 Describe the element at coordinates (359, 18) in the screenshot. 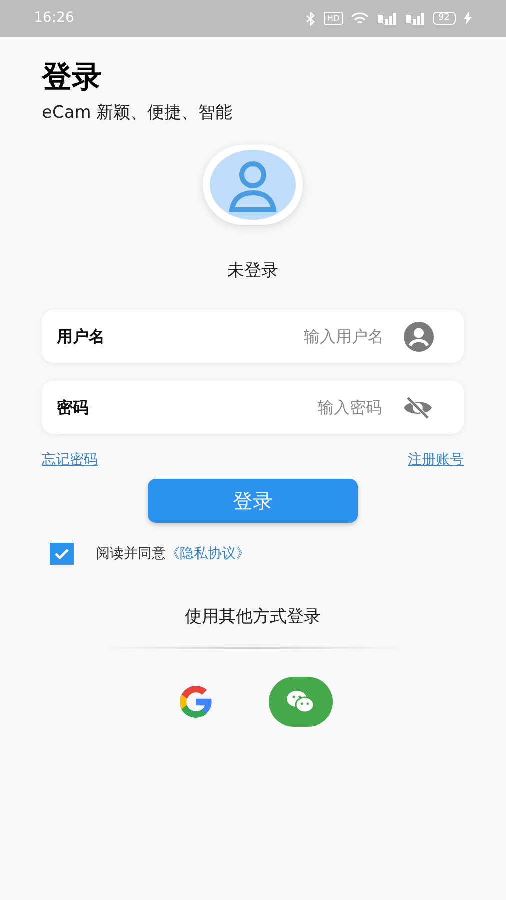

I see `wifi-icon` at that location.